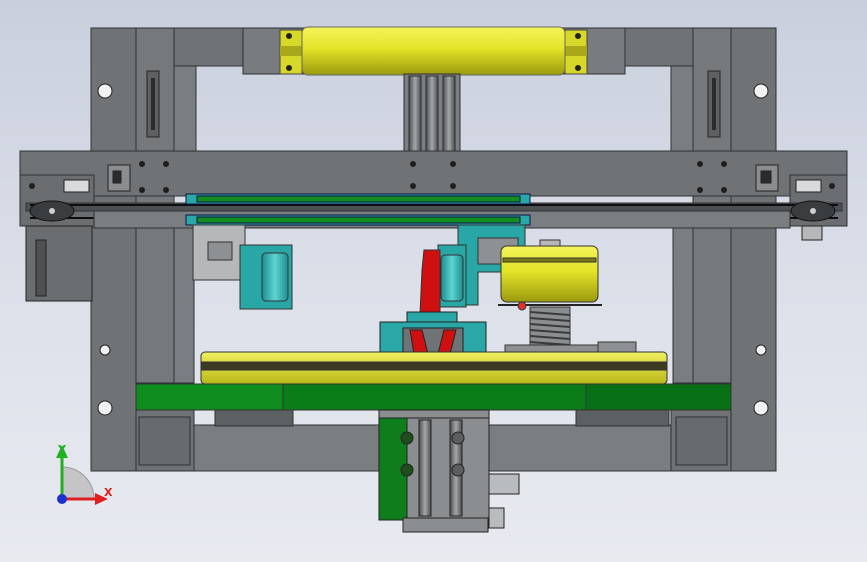 Image resolution: width=867 pixels, height=562 pixels. What do you see at coordinates (220, 251) in the screenshot?
I see `left-plate-cutout` at bounding box center [220, 251].